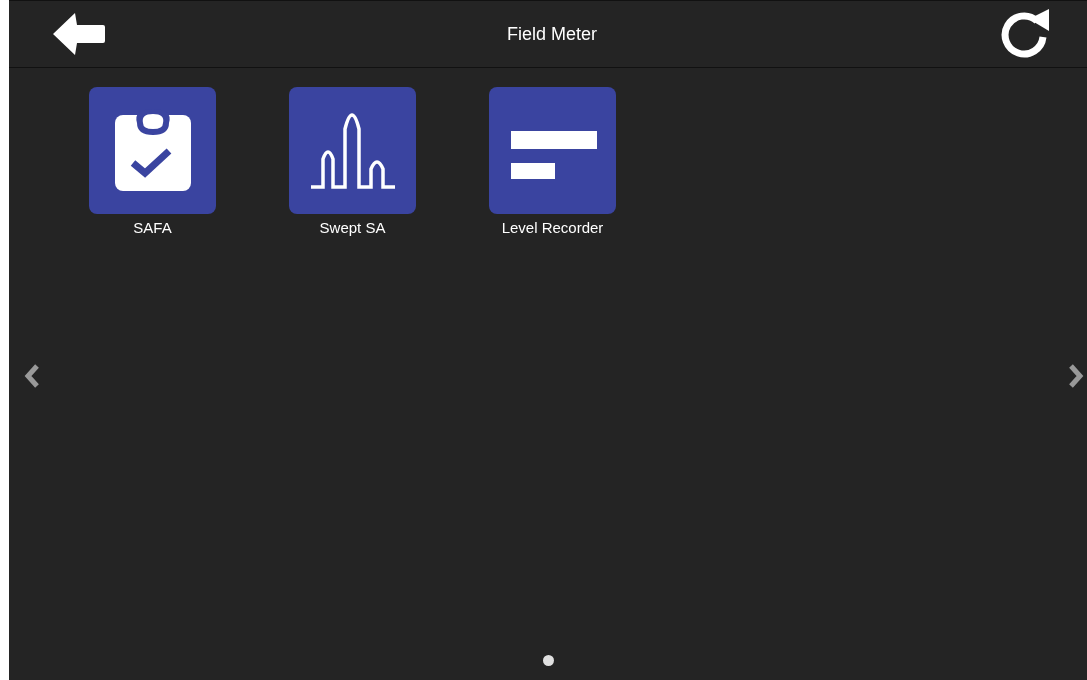 This screenshot has height=680, width=1087. I want to click on page-indicator-dot, so click(548, 660).